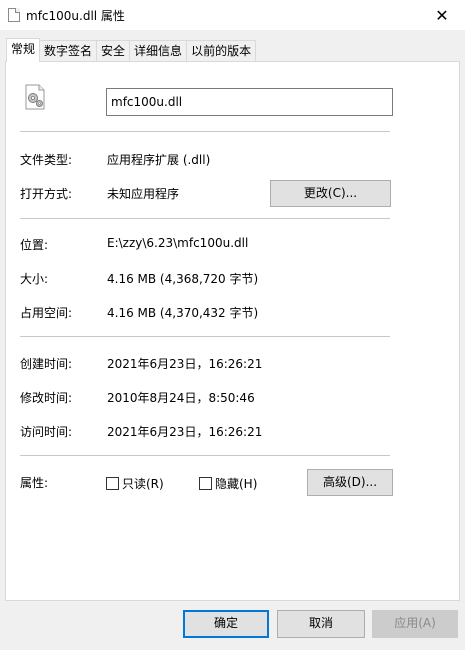 Image resolution: width=465 pixels, height=650 pixels. Describe the element at coordinates (158, 51) in the screenshot. I see `tab-details: 详细信息` at that location.